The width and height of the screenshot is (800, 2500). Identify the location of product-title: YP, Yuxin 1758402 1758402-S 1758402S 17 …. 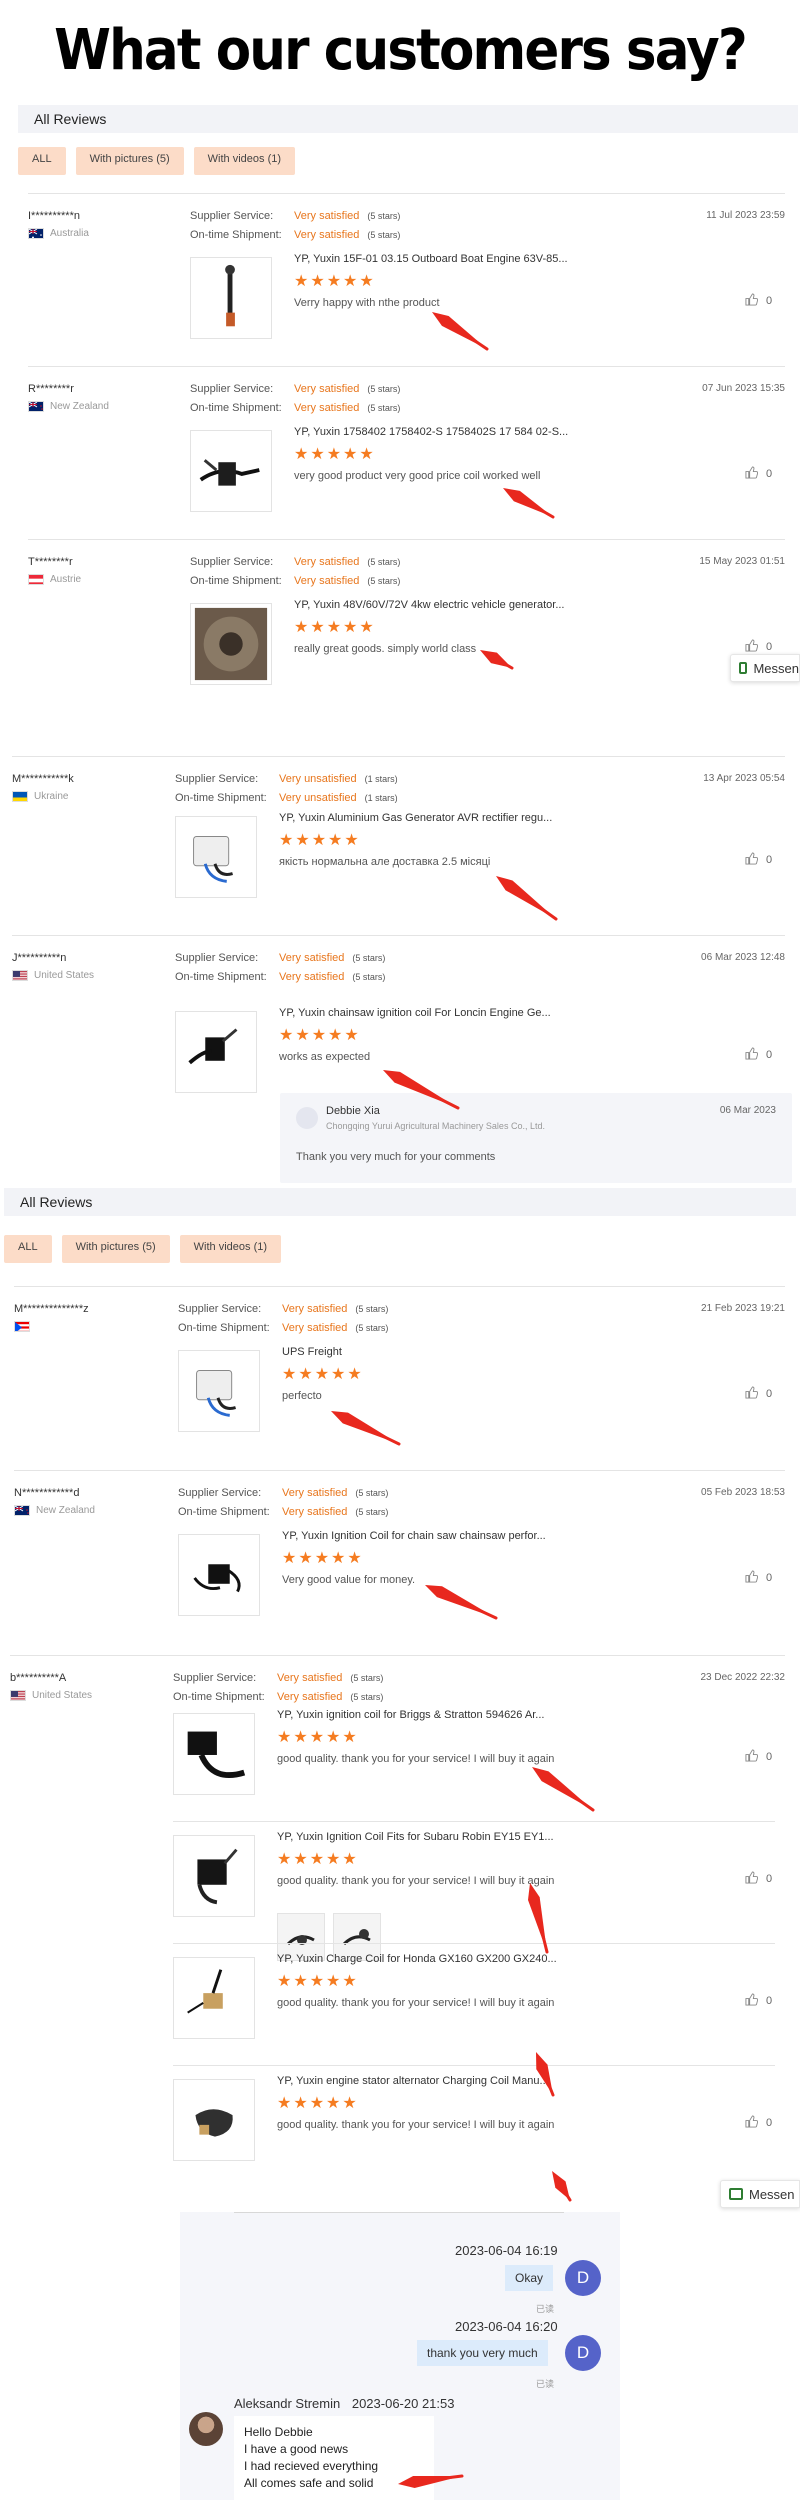
(431, 432).